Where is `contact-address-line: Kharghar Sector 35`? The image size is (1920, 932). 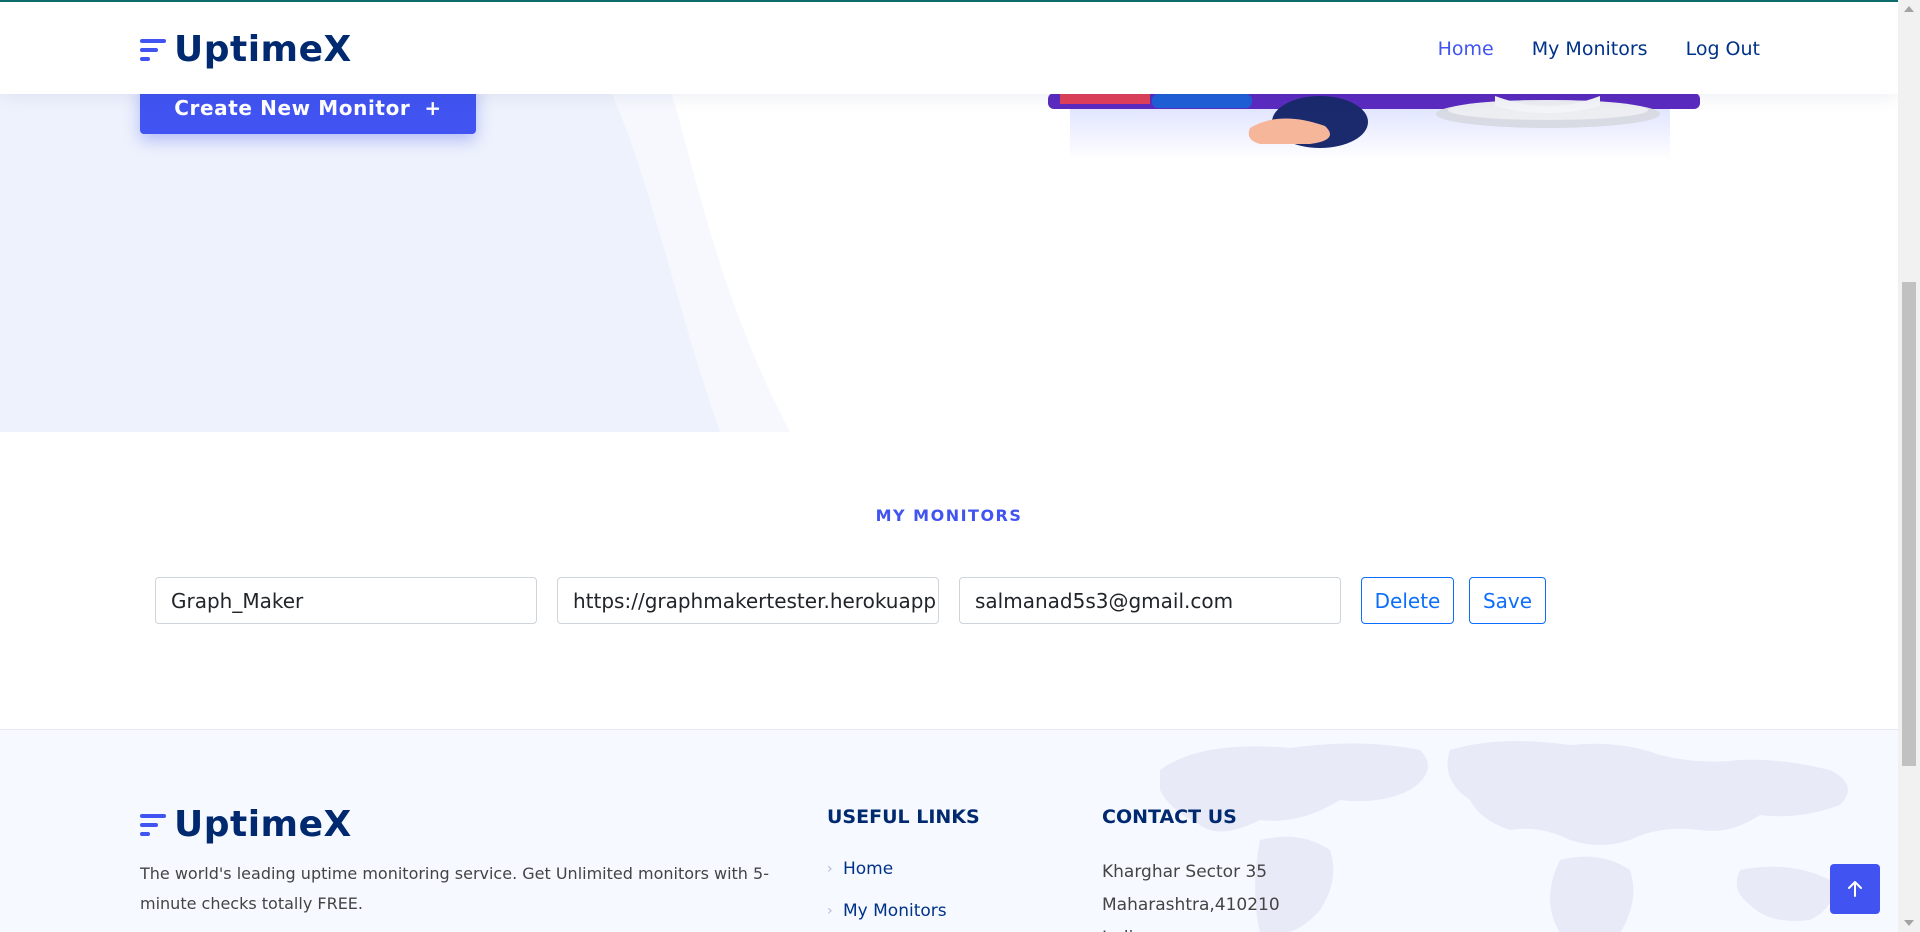
contact-address-line: Kharghar Sector 35 is located at coordinates (1185, 872).